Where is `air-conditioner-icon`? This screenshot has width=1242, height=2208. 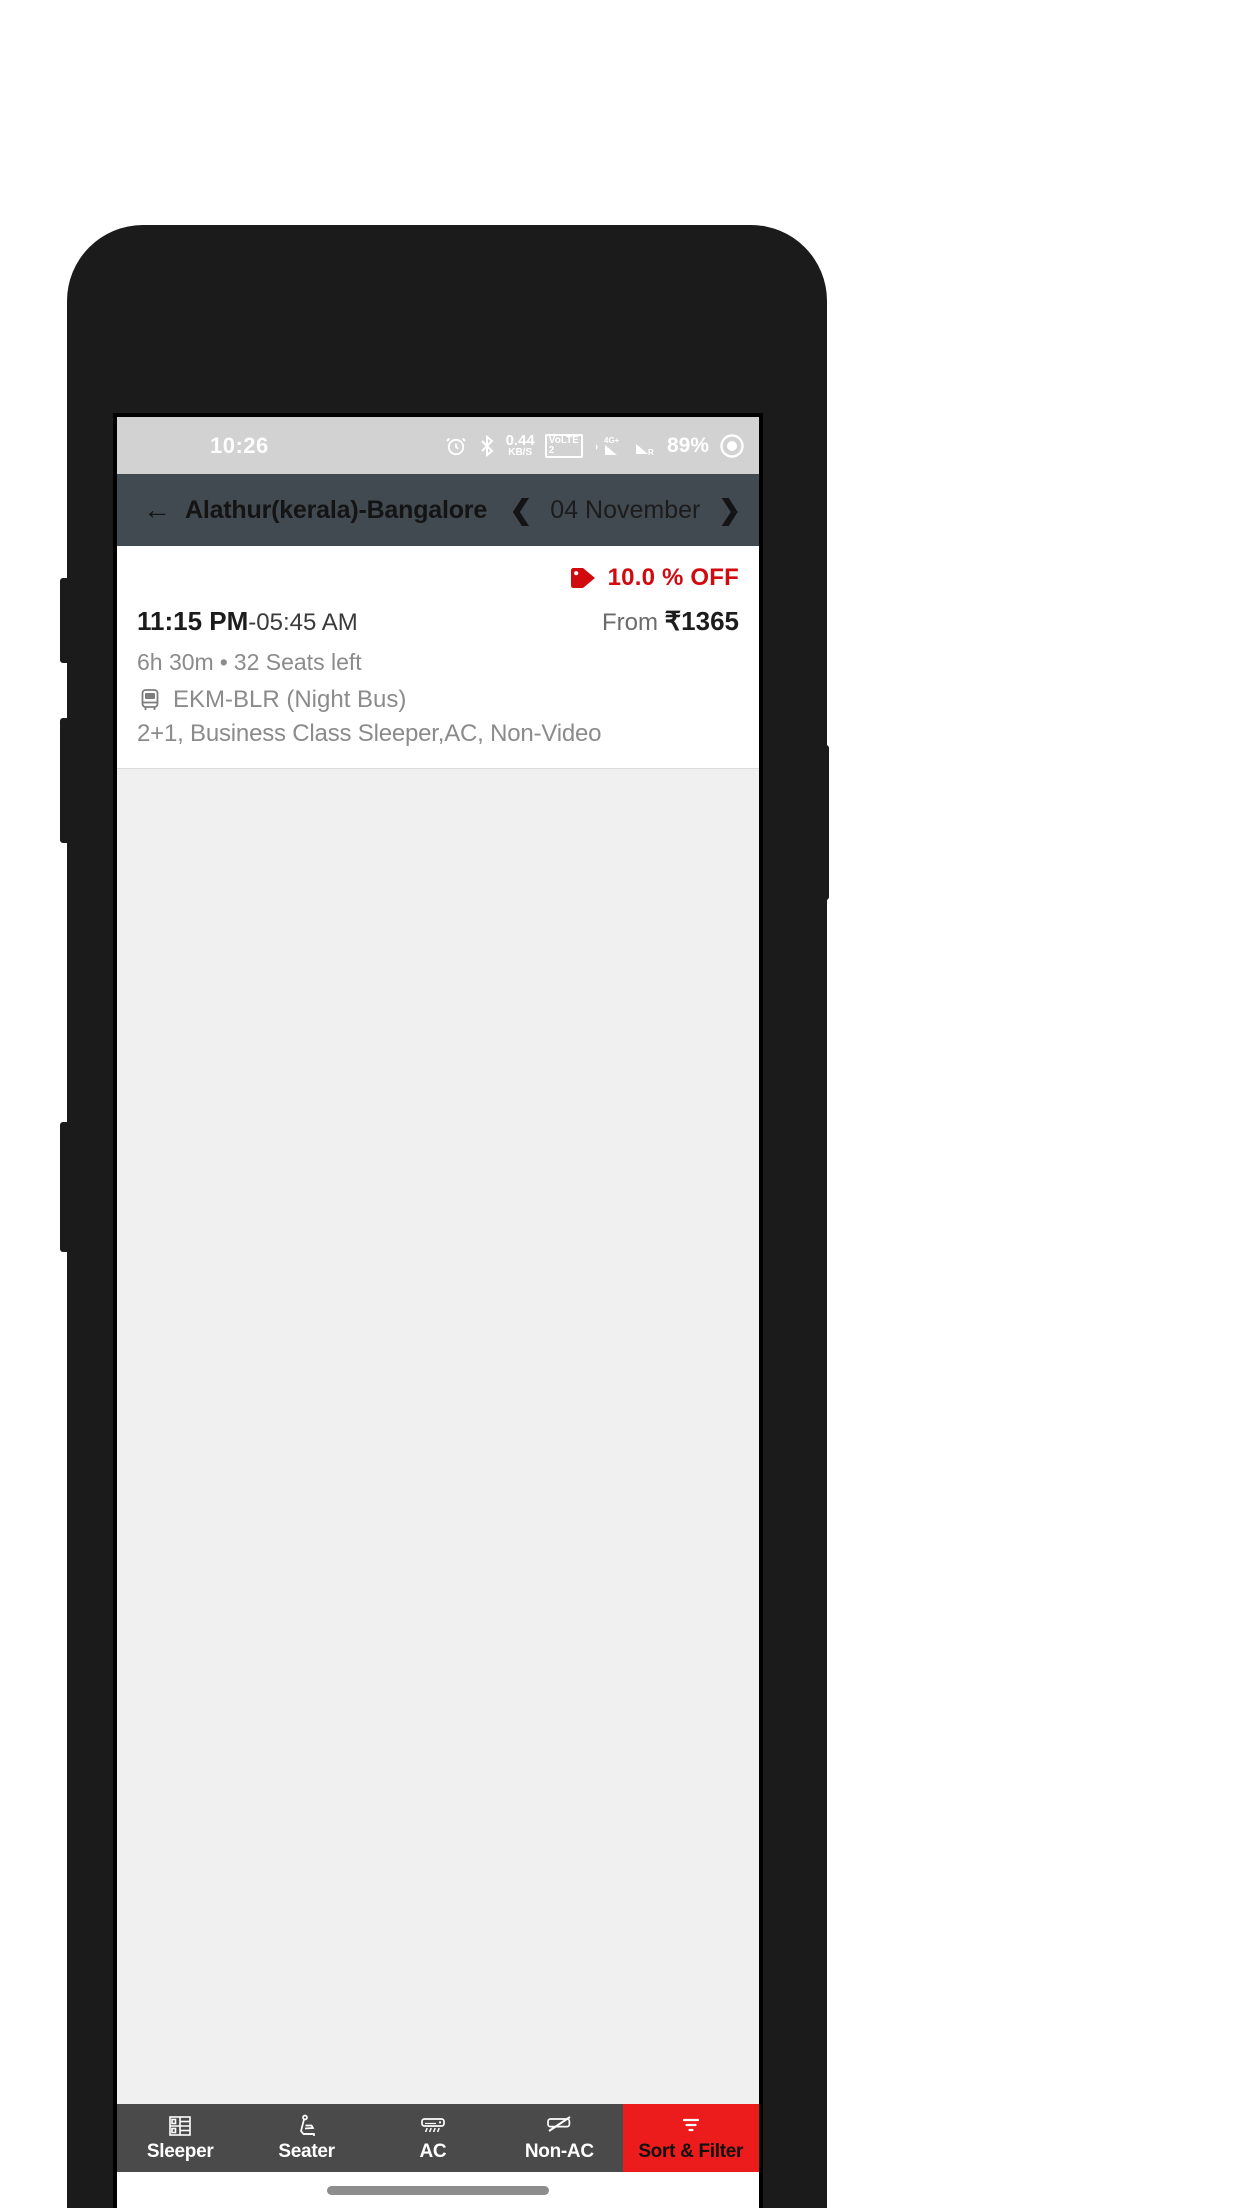 air-conditioner-icon is located at coordinates (433, 2126).